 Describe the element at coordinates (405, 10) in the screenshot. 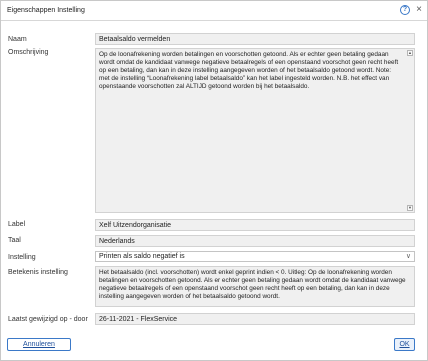

I see `help-icon: ?` at that location.